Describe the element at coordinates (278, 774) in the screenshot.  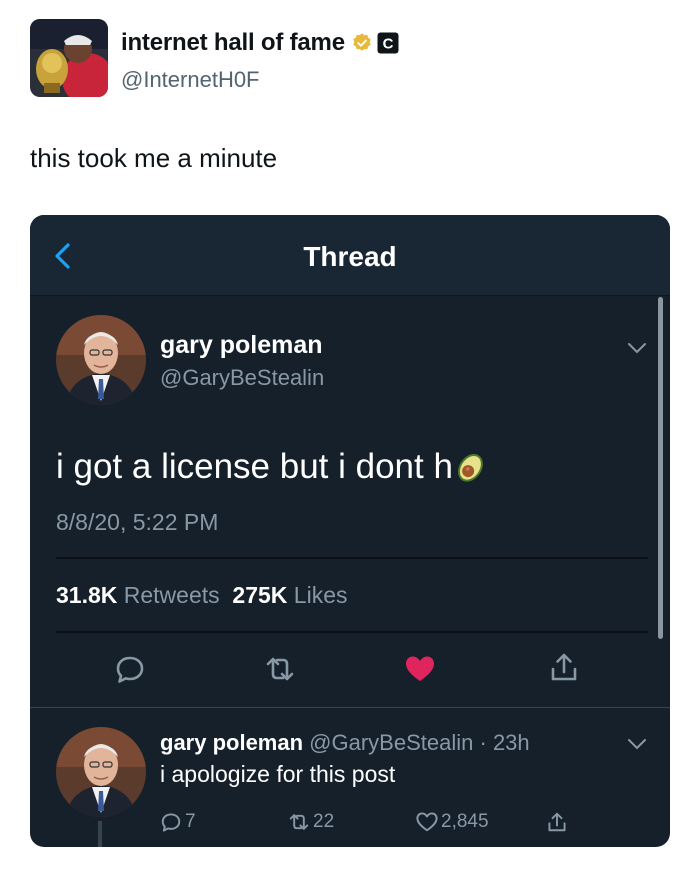
I see `reply-text: i apologize for this post` at that location.